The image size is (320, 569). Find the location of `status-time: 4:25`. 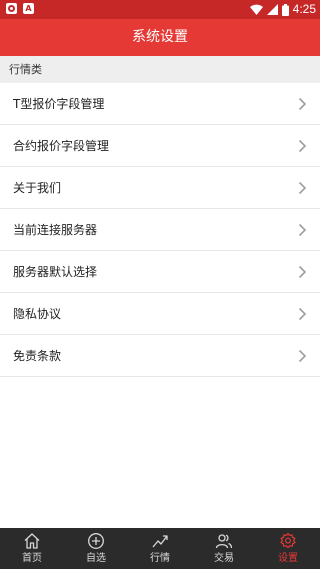

status-time: 4:25 is located at coordinates (304, 9).